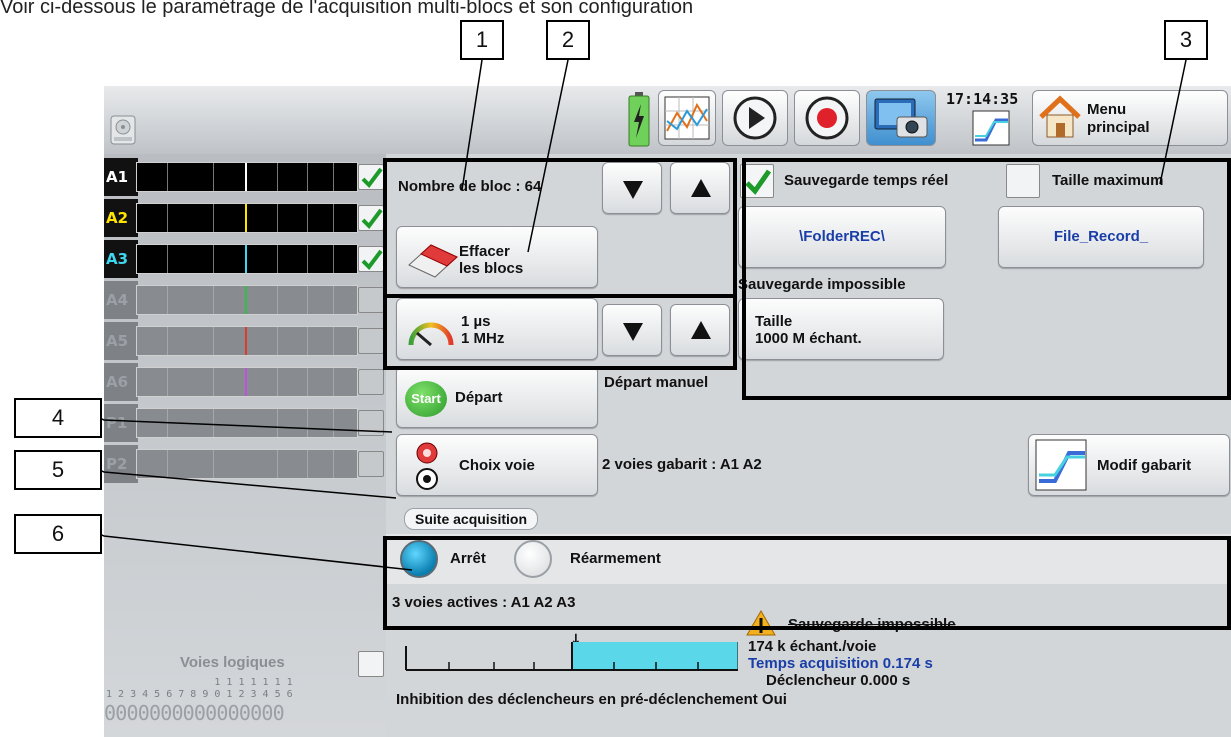  What do you see at coordinates (840, 663) in the screenshot?
I see `acquisition-time: Temps acquisition 0.174 s` at bounding box center [840, 663].